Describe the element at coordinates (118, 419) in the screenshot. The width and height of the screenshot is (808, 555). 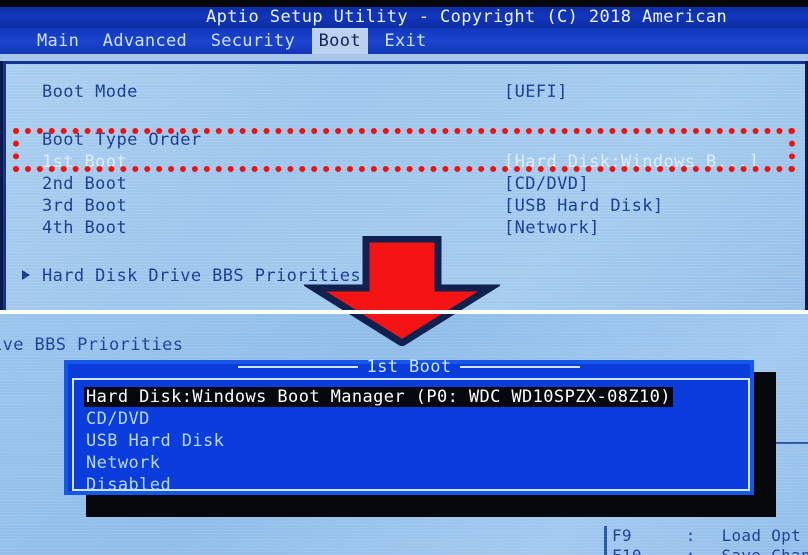
I see `dialog-option-cd-dvd: CD/DVD` at that location.